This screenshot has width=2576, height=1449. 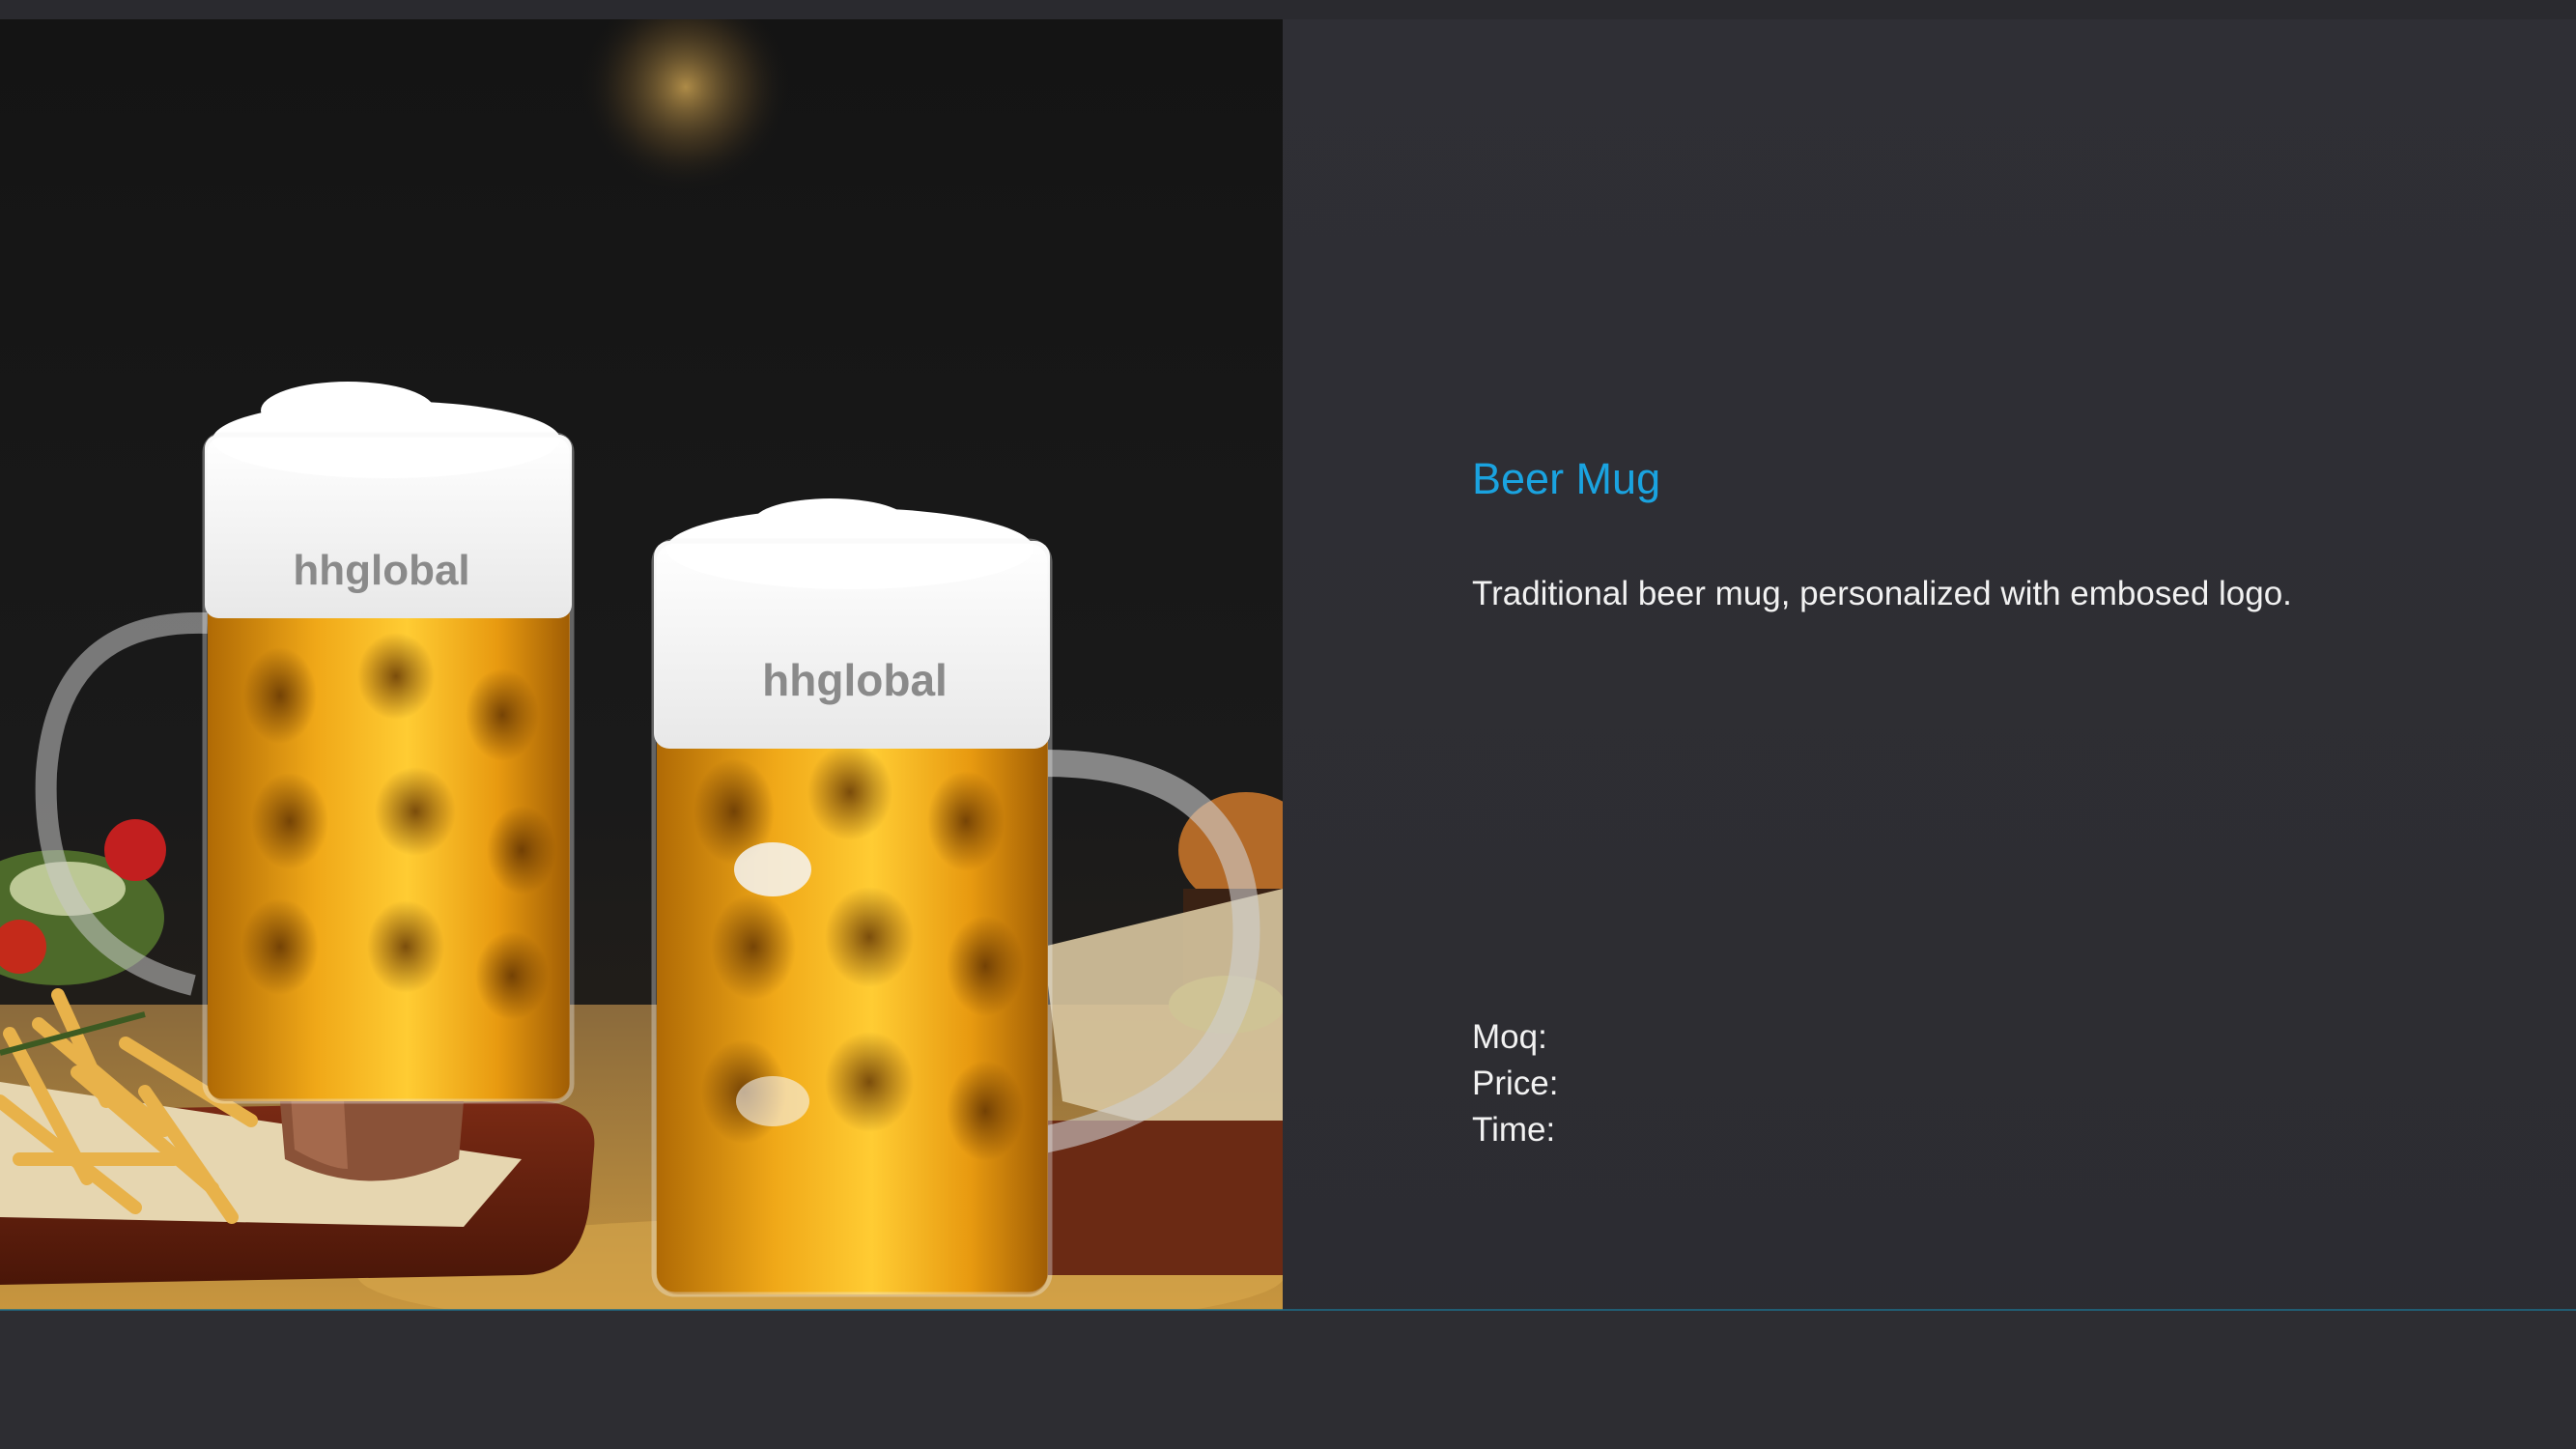 I want to click on product-specs: Moq: Price: Time:, so click(x=1515, y=1083).